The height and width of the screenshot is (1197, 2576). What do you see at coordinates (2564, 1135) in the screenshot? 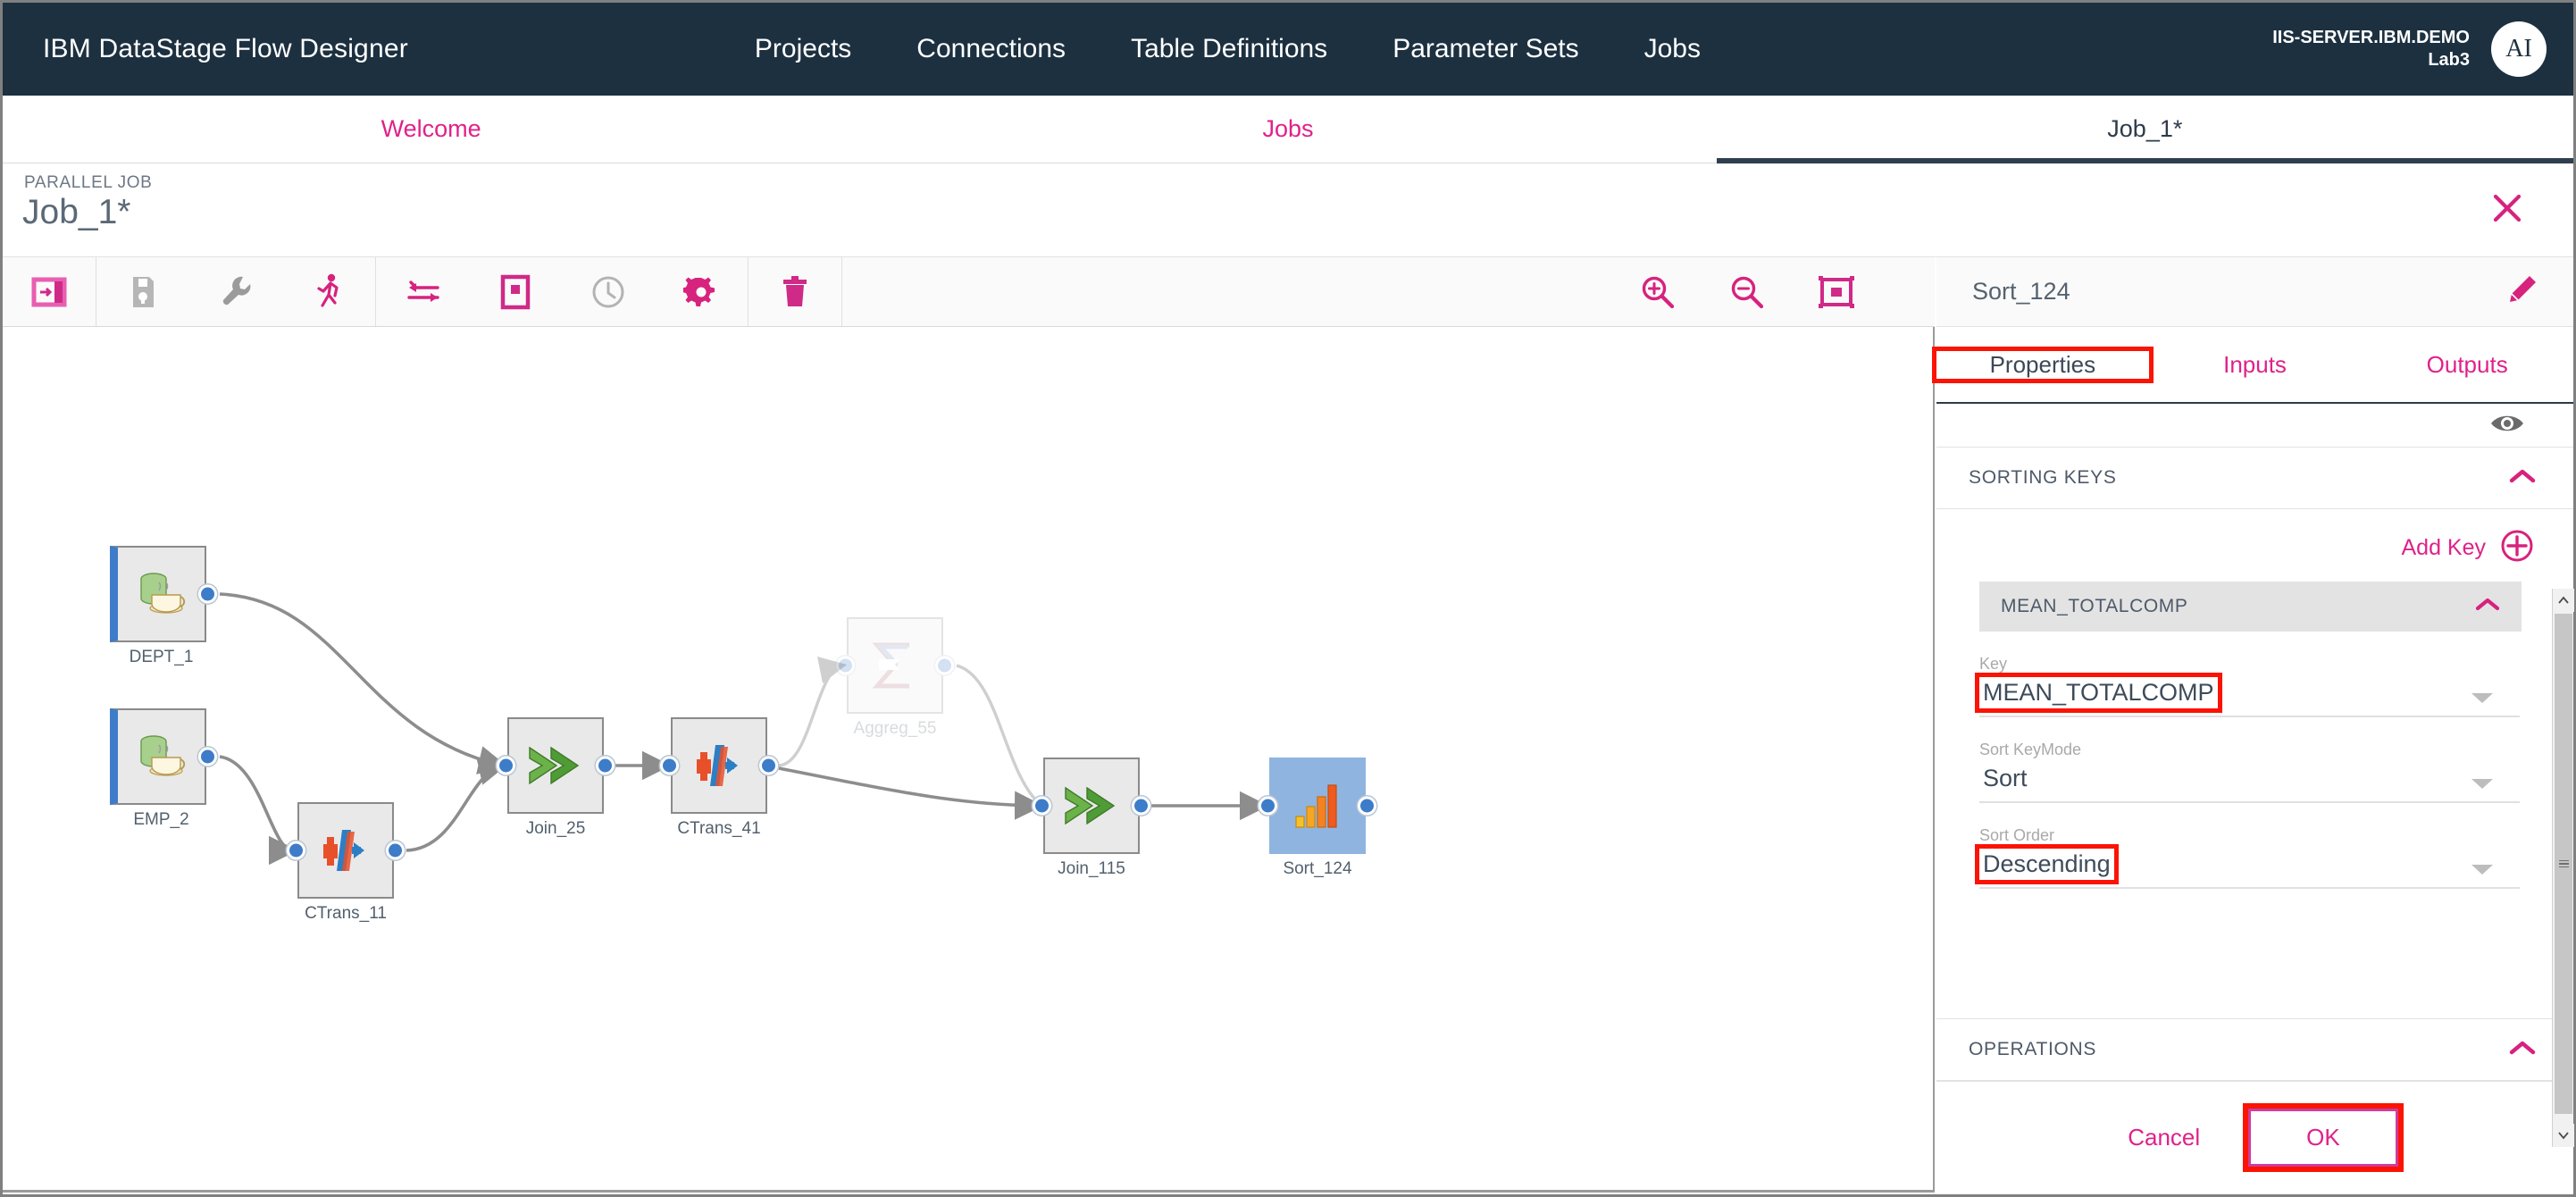
I see `scroll-down-arrow-icon` at bounding box center [2564, 1135].